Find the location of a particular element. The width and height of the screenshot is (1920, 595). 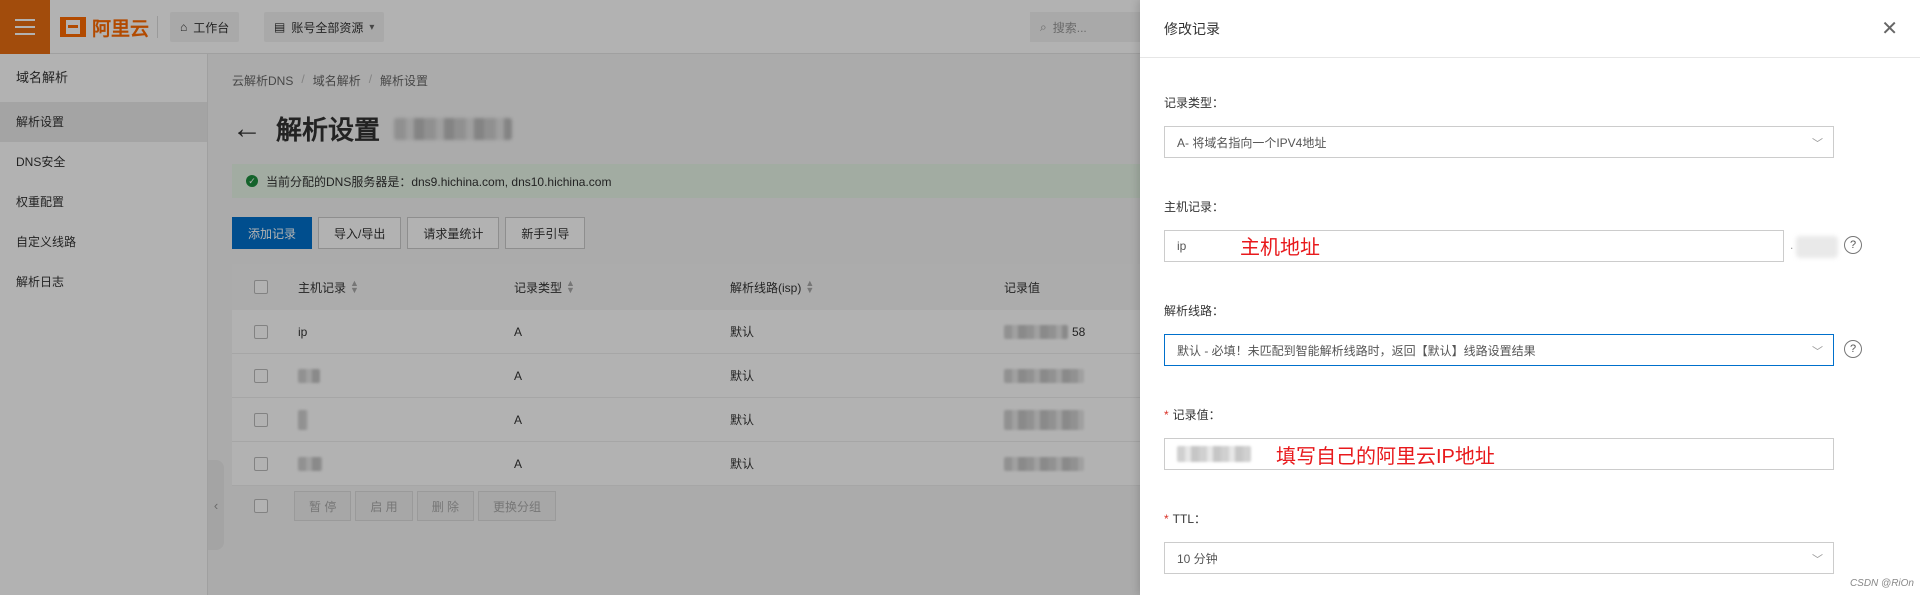

redacted-ip is located at coordinates (1214, 454).